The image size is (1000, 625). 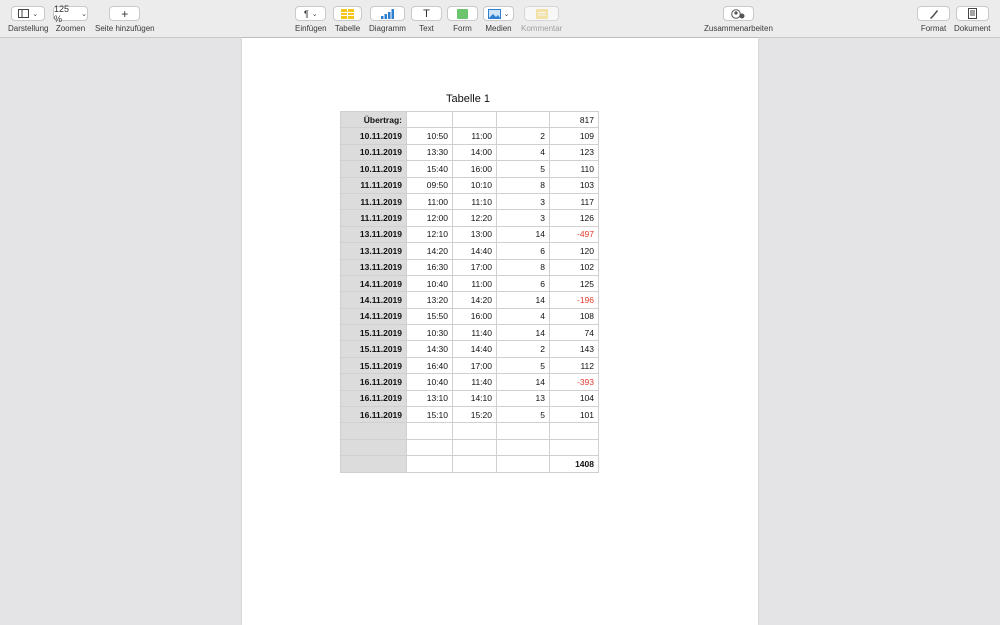 What do you see at coordinates (474, 415) in the screenshot?
I see `table-cell: 15:20` at bounding box center [474, 415].